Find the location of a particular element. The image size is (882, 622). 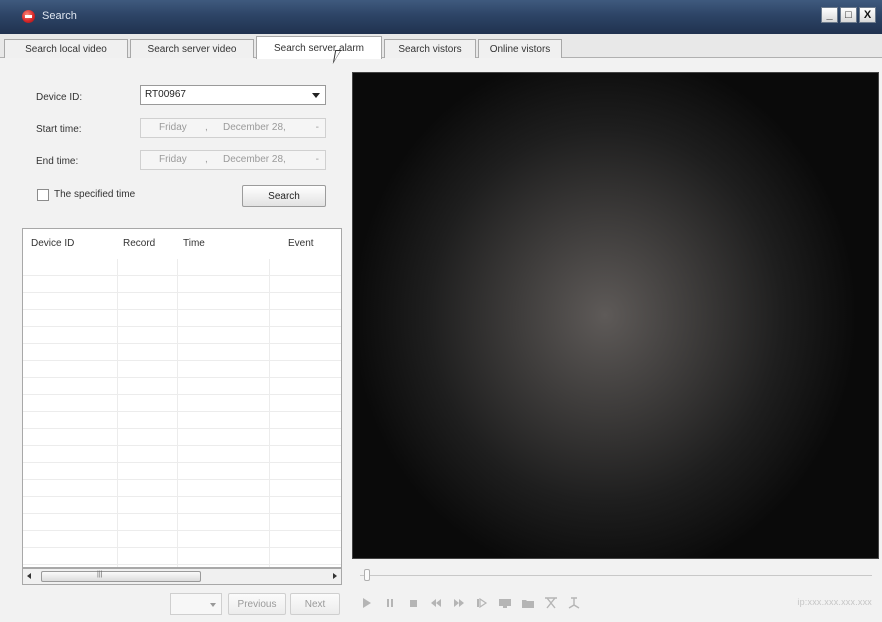

column-event: Event is located at coordinates (301, 243).